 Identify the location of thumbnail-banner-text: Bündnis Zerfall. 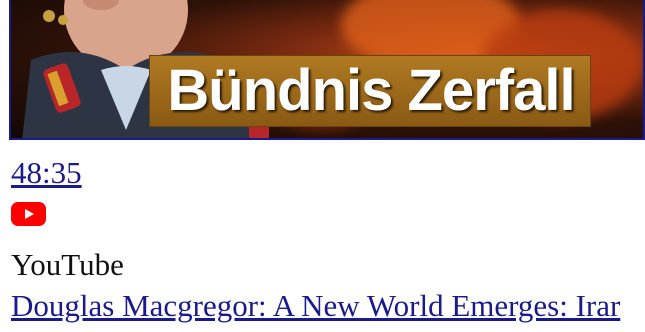
(371, 90).